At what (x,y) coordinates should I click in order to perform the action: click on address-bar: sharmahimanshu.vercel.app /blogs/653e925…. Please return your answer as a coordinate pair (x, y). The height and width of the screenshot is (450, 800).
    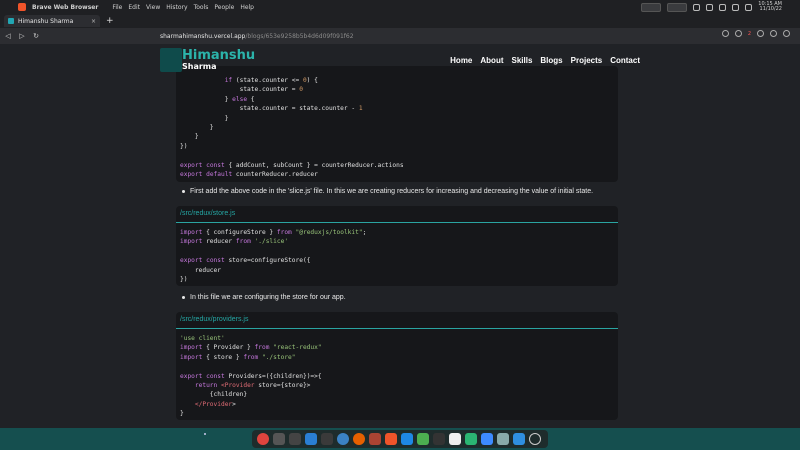
    Looking at the image, I should click on (395, 36).